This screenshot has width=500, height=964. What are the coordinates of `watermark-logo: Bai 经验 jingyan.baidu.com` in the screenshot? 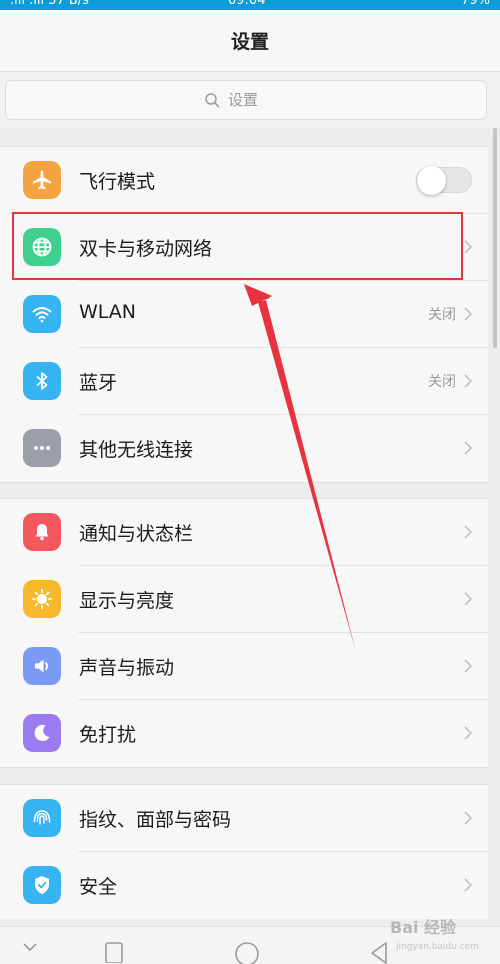 It's located at (437, 933).